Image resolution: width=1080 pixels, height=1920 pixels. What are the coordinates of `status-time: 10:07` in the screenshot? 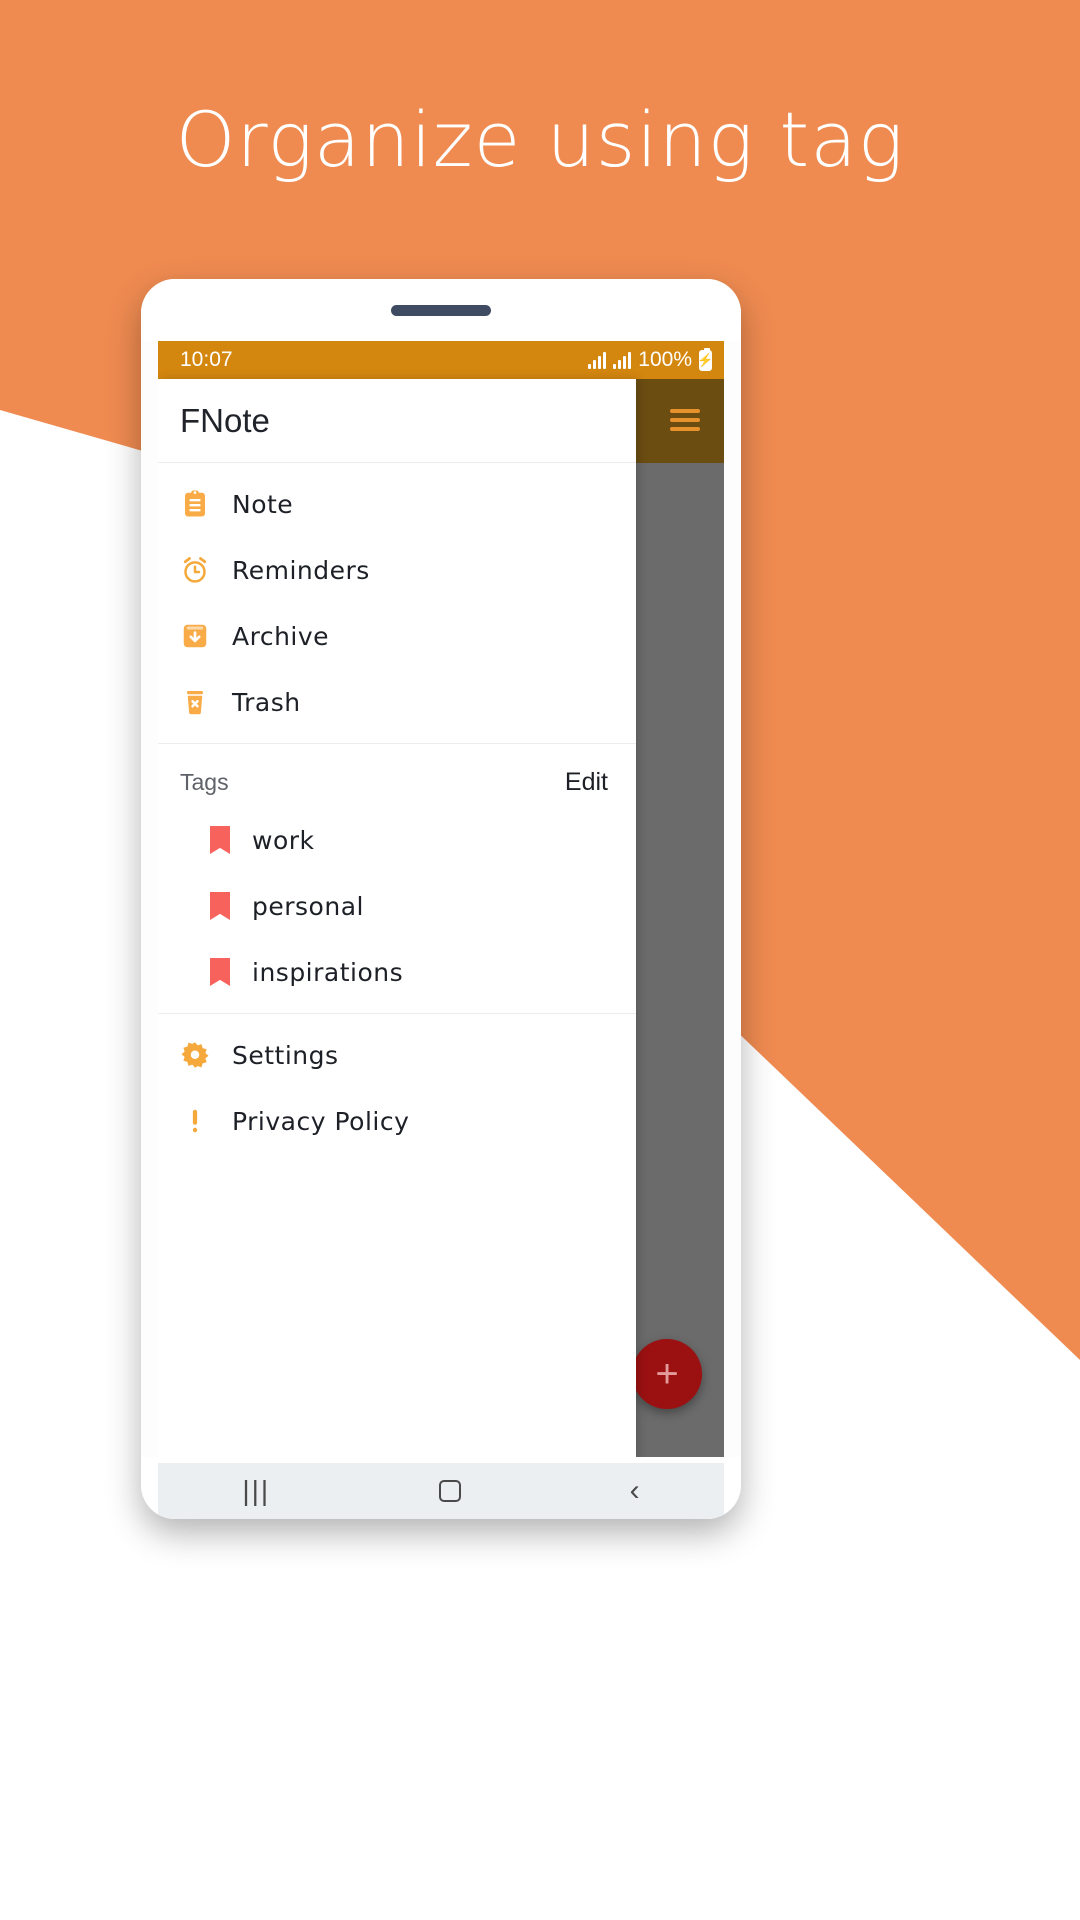 It's located at (206, 359).